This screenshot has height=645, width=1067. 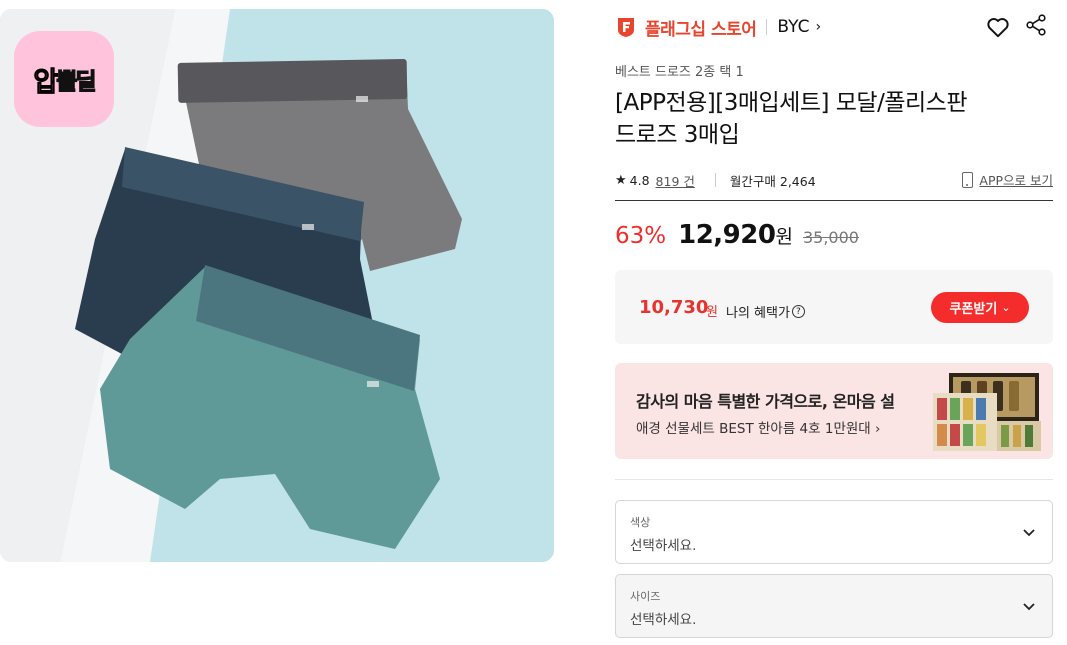 What do you see at coordinates (639, 180) in the screenshot?
I see `rating-value: 4.8` at bounding box center [639, 180].